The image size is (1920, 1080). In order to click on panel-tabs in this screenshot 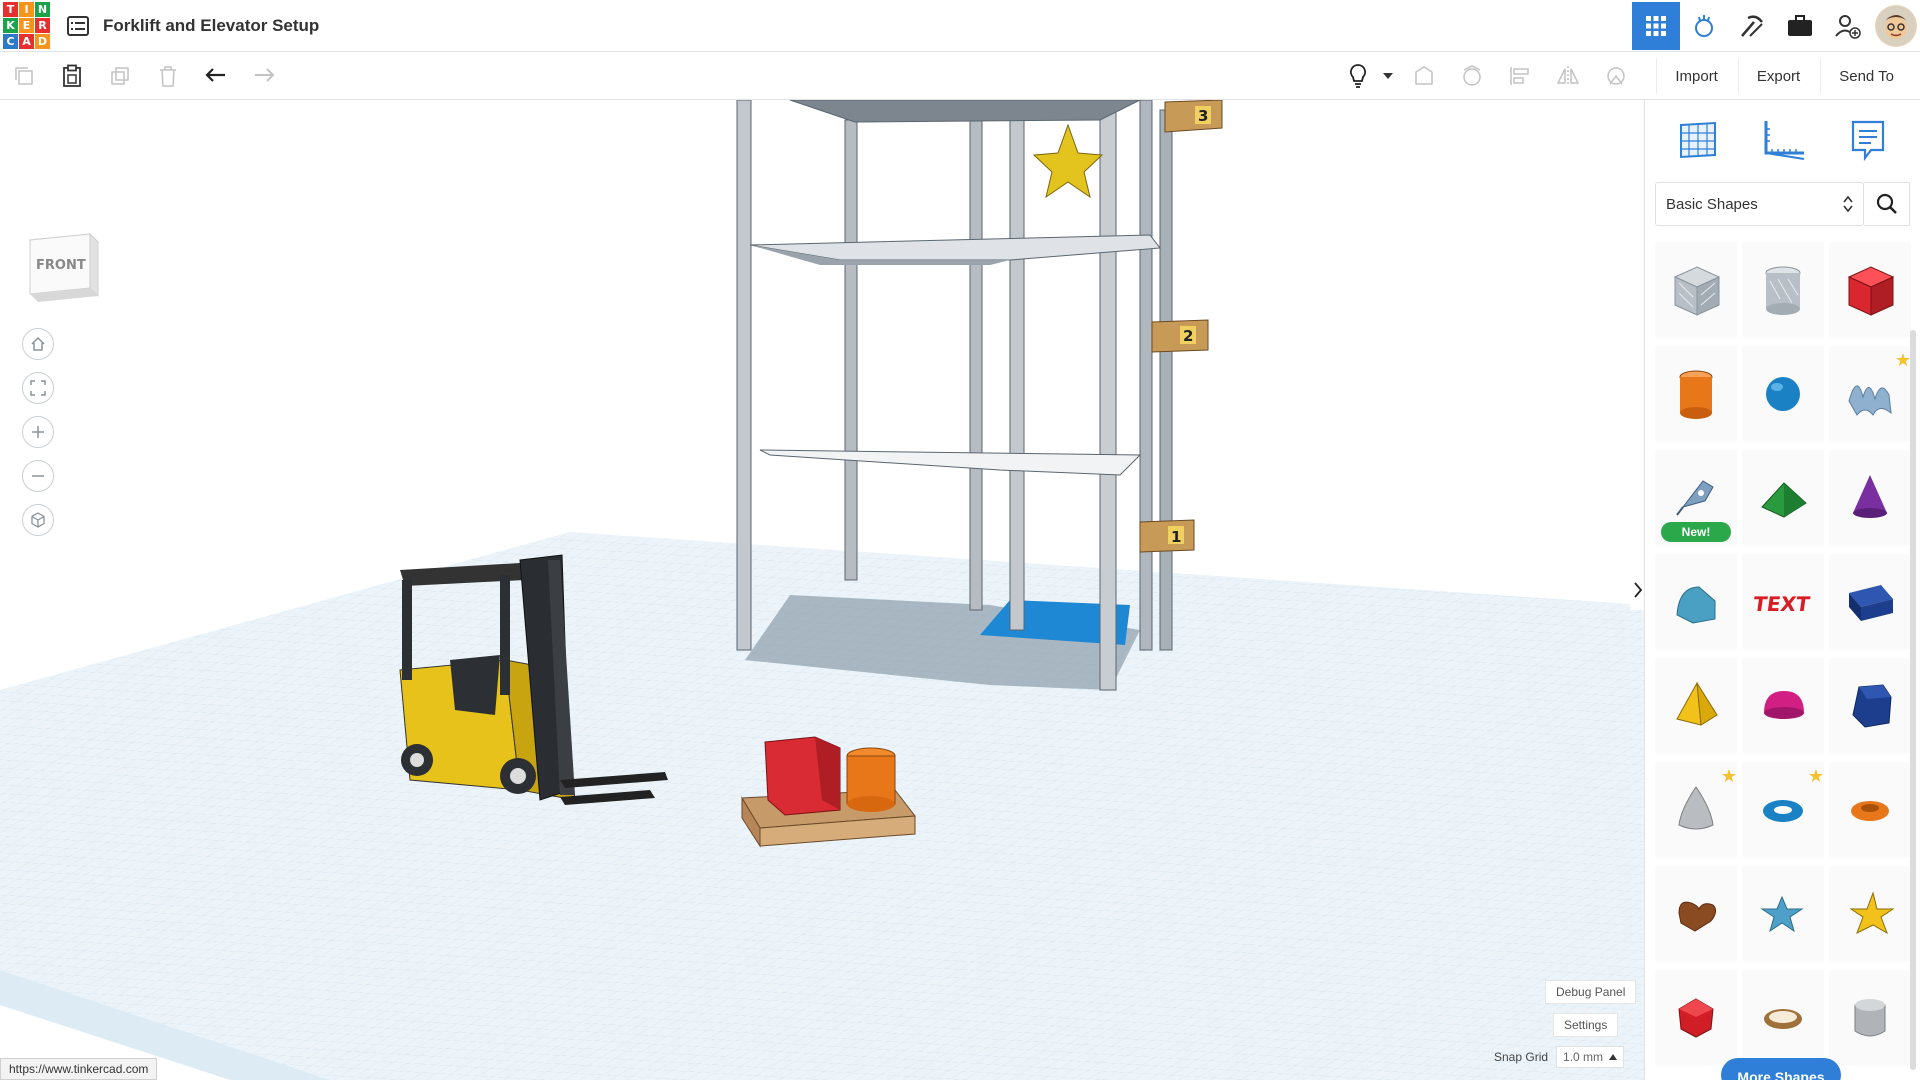, I will do `click(1782, 140)`.